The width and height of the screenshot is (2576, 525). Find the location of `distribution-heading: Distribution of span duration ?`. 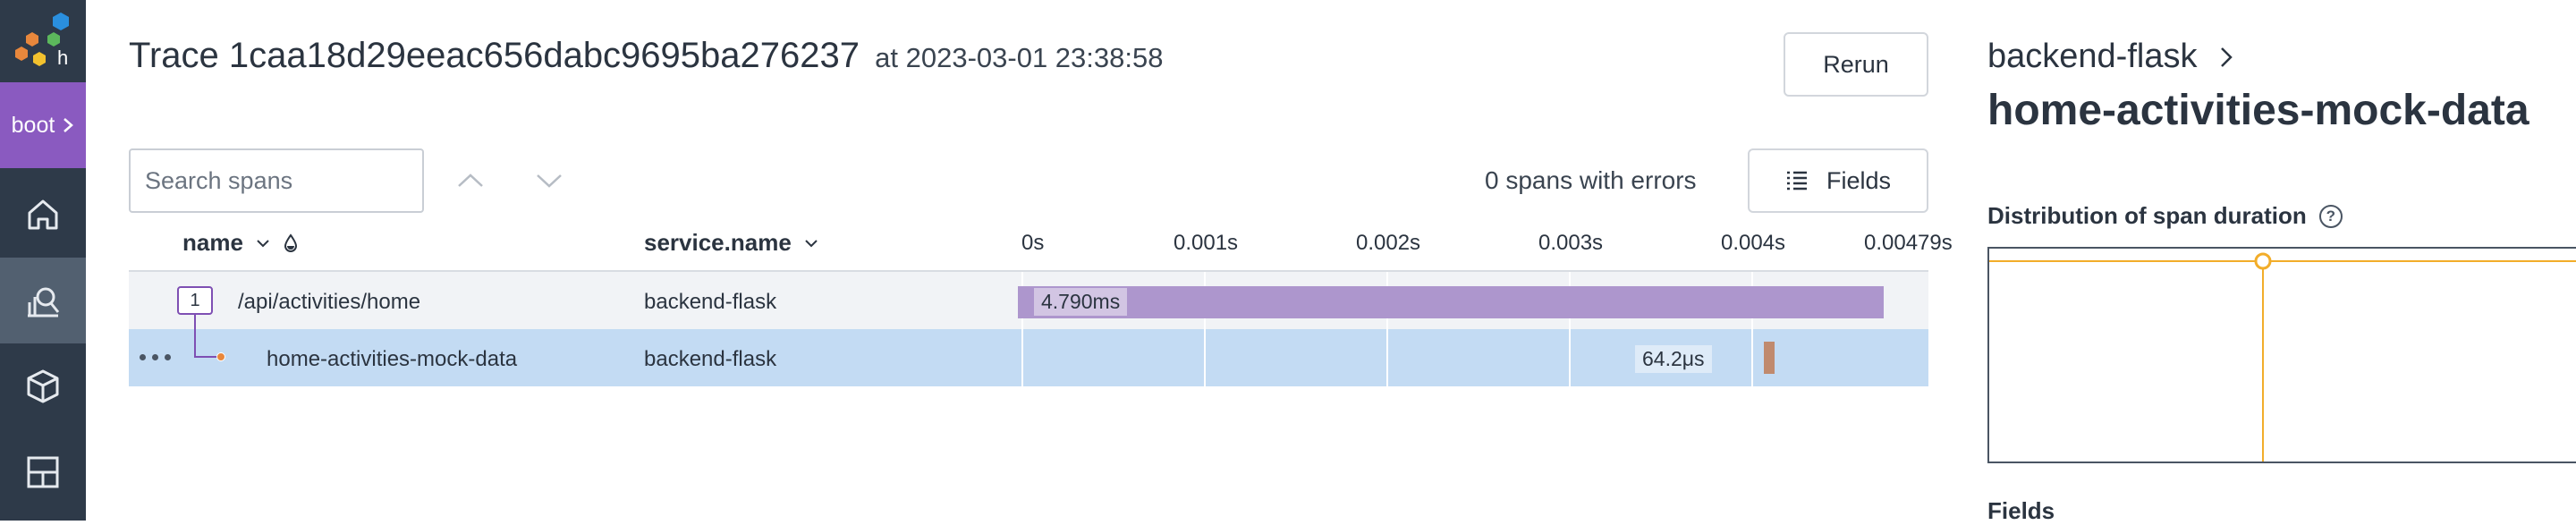

distribution-heading: Distribution of span duration ? is located at coordinates (2165, 216).